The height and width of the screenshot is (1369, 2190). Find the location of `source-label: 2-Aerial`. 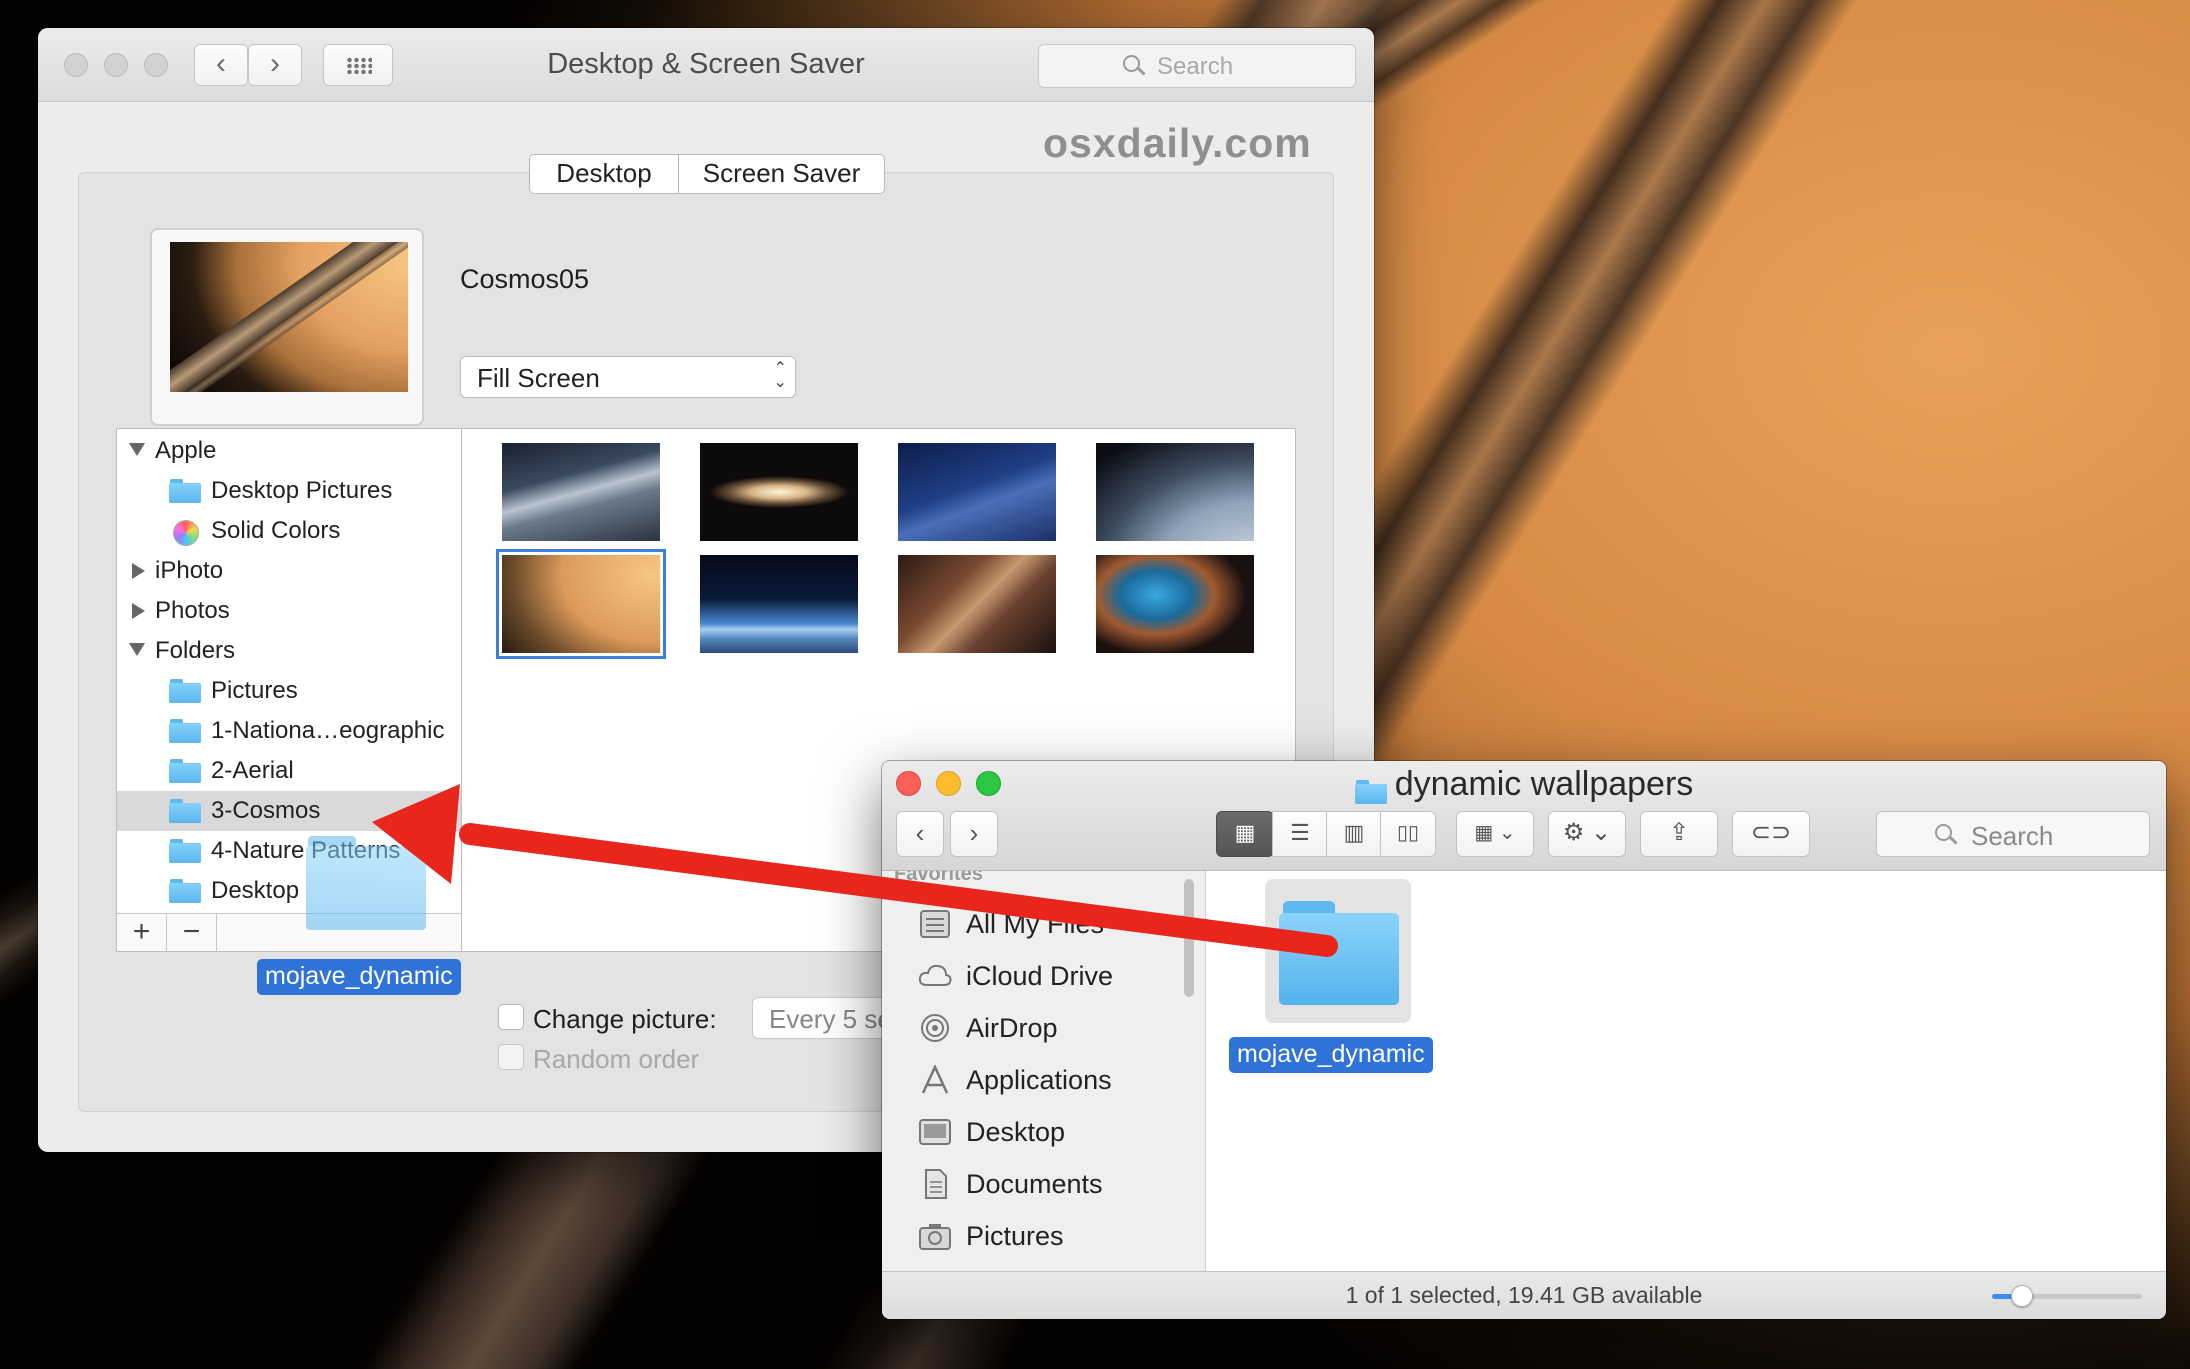

source-label: 2-Aerial is located at coordinates (252, 770).